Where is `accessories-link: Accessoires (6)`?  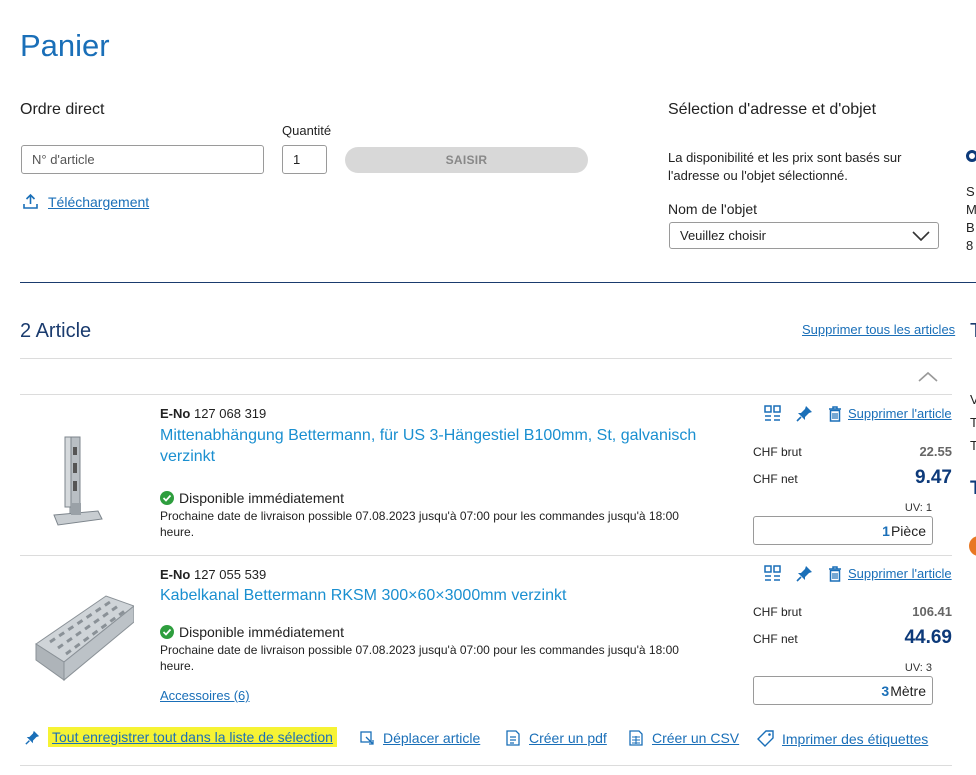
accessories-link: Accessoires (6) is located at coordinates (205, 695).